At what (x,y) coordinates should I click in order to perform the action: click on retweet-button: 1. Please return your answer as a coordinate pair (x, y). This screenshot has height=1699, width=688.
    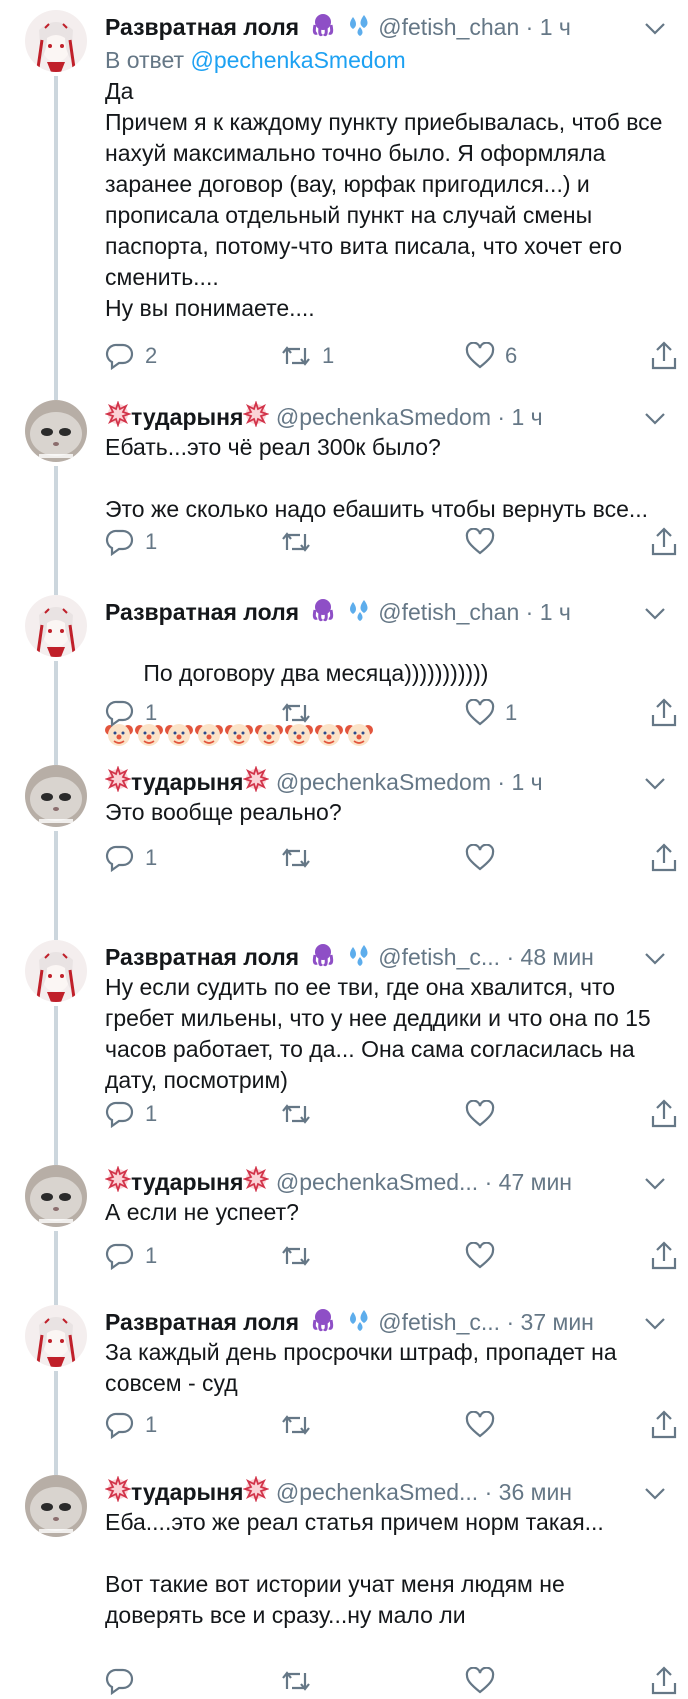
    Looking at the image, I should click on (307, 356).